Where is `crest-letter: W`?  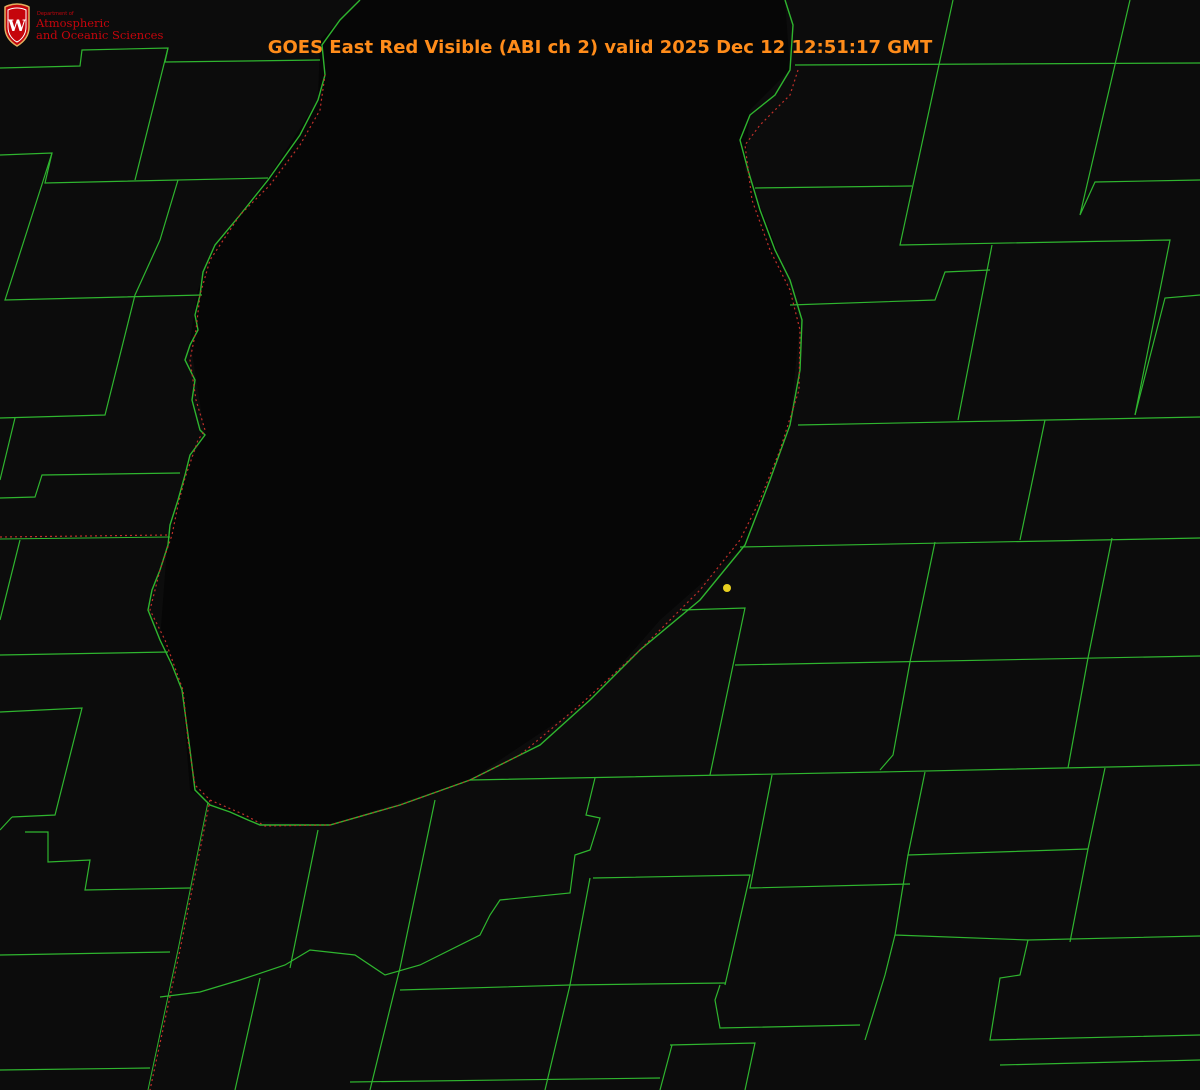 crest-letter: W is located at coordinates (17, 25).